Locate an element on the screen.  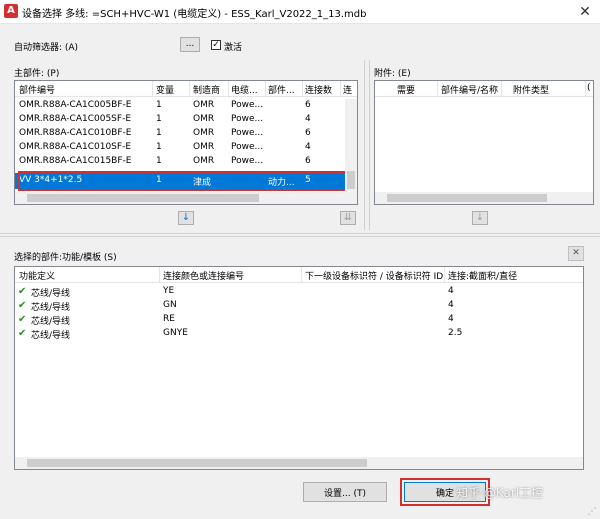
col-connections: 连接数 is located at coordinates (322, 89).